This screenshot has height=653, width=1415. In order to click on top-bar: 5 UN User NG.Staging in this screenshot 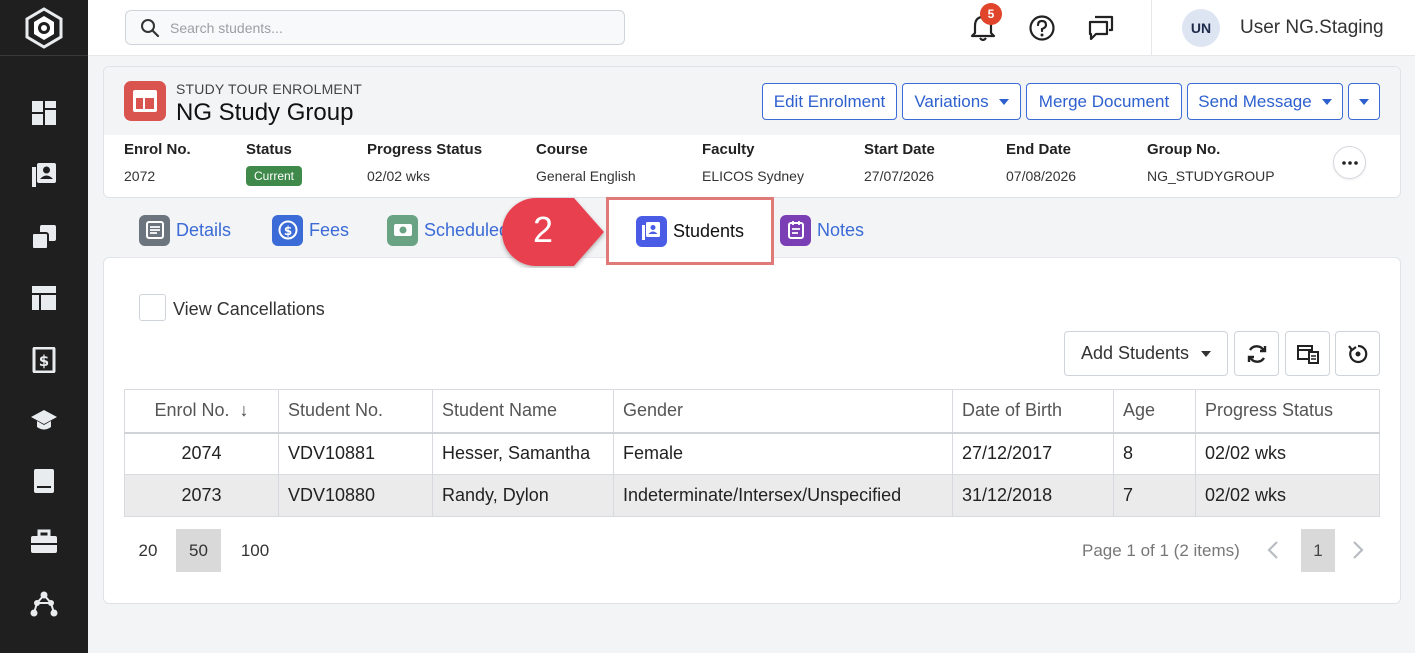, I will do `click(751, 28)`.